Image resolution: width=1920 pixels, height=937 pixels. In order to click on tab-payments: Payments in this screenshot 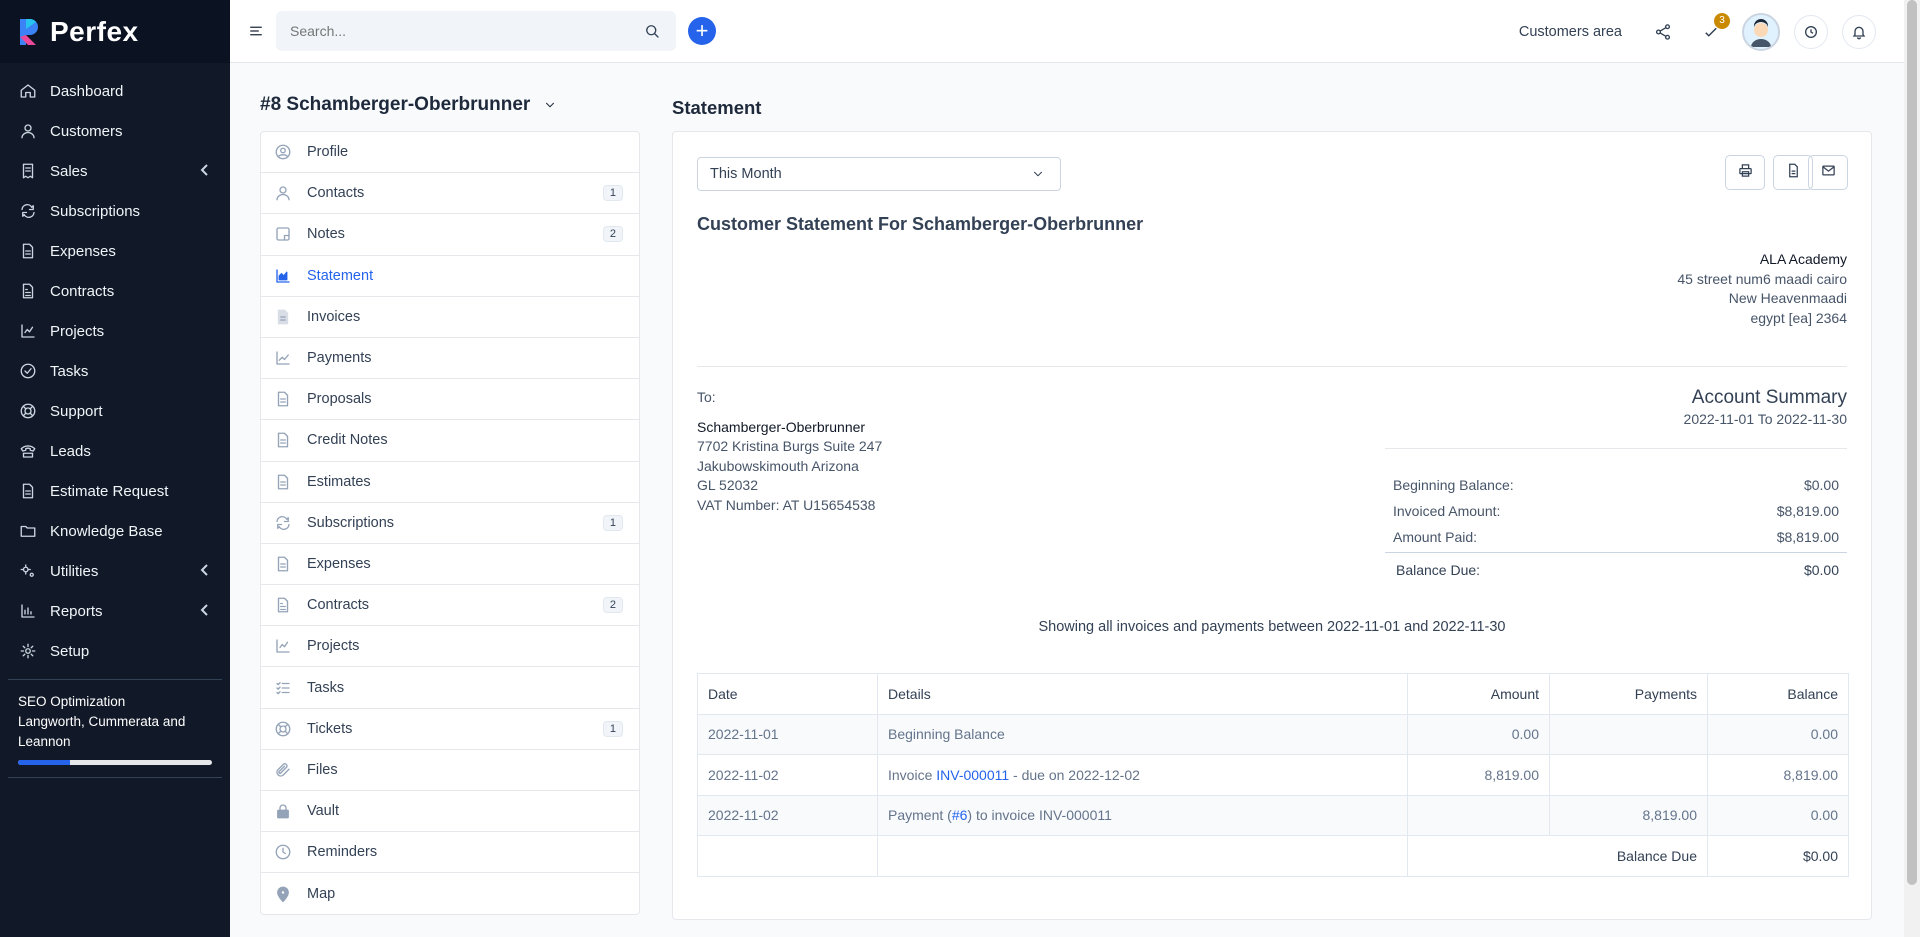, I will do `click(450, 359)`.